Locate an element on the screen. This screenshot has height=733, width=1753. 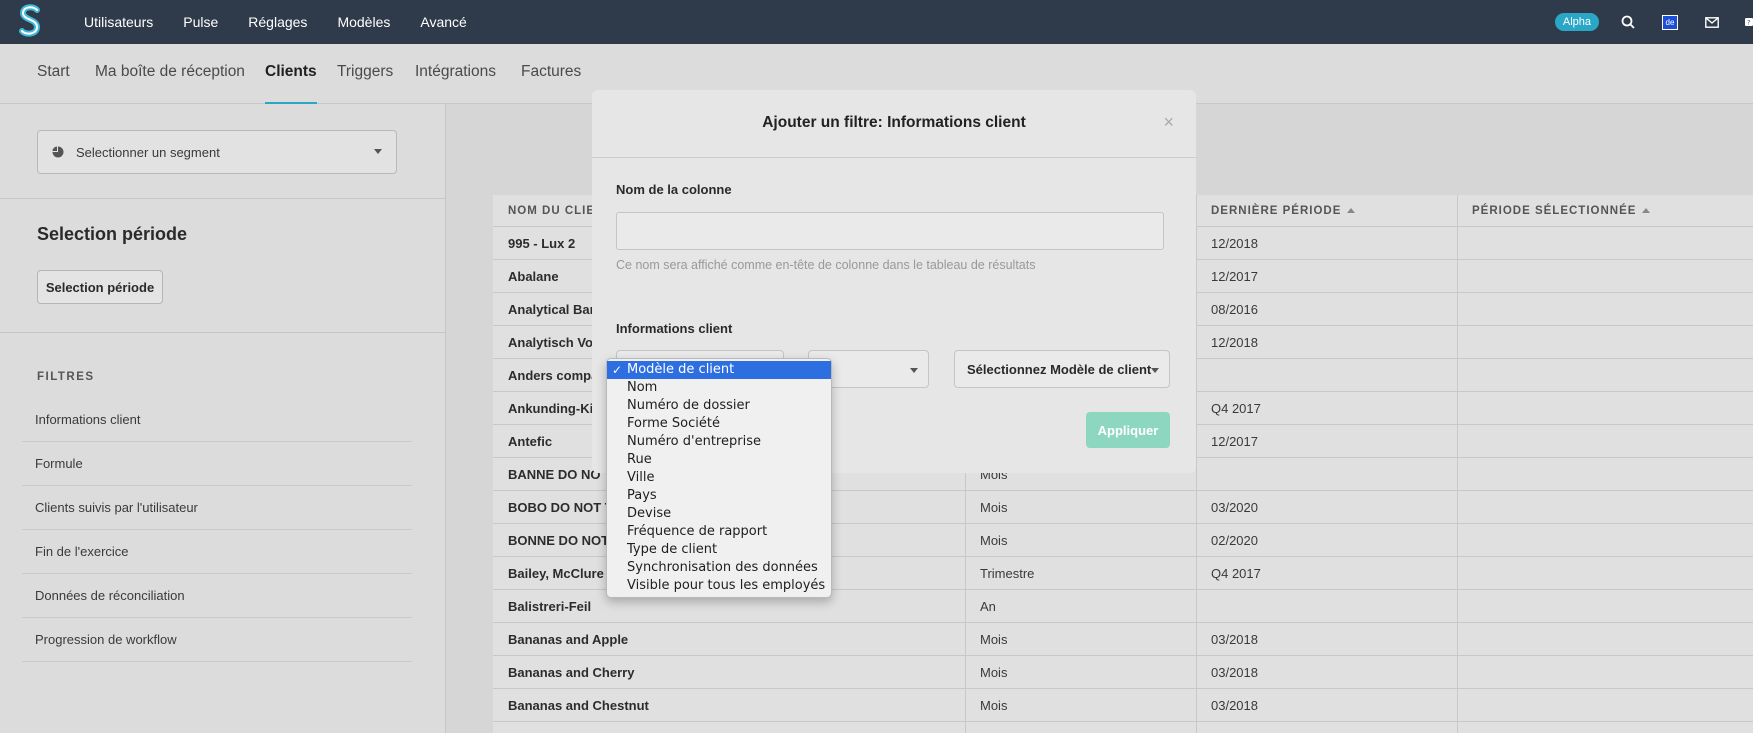
client-name-cell: Bananas and Apple is located at coordinates (568, 639).